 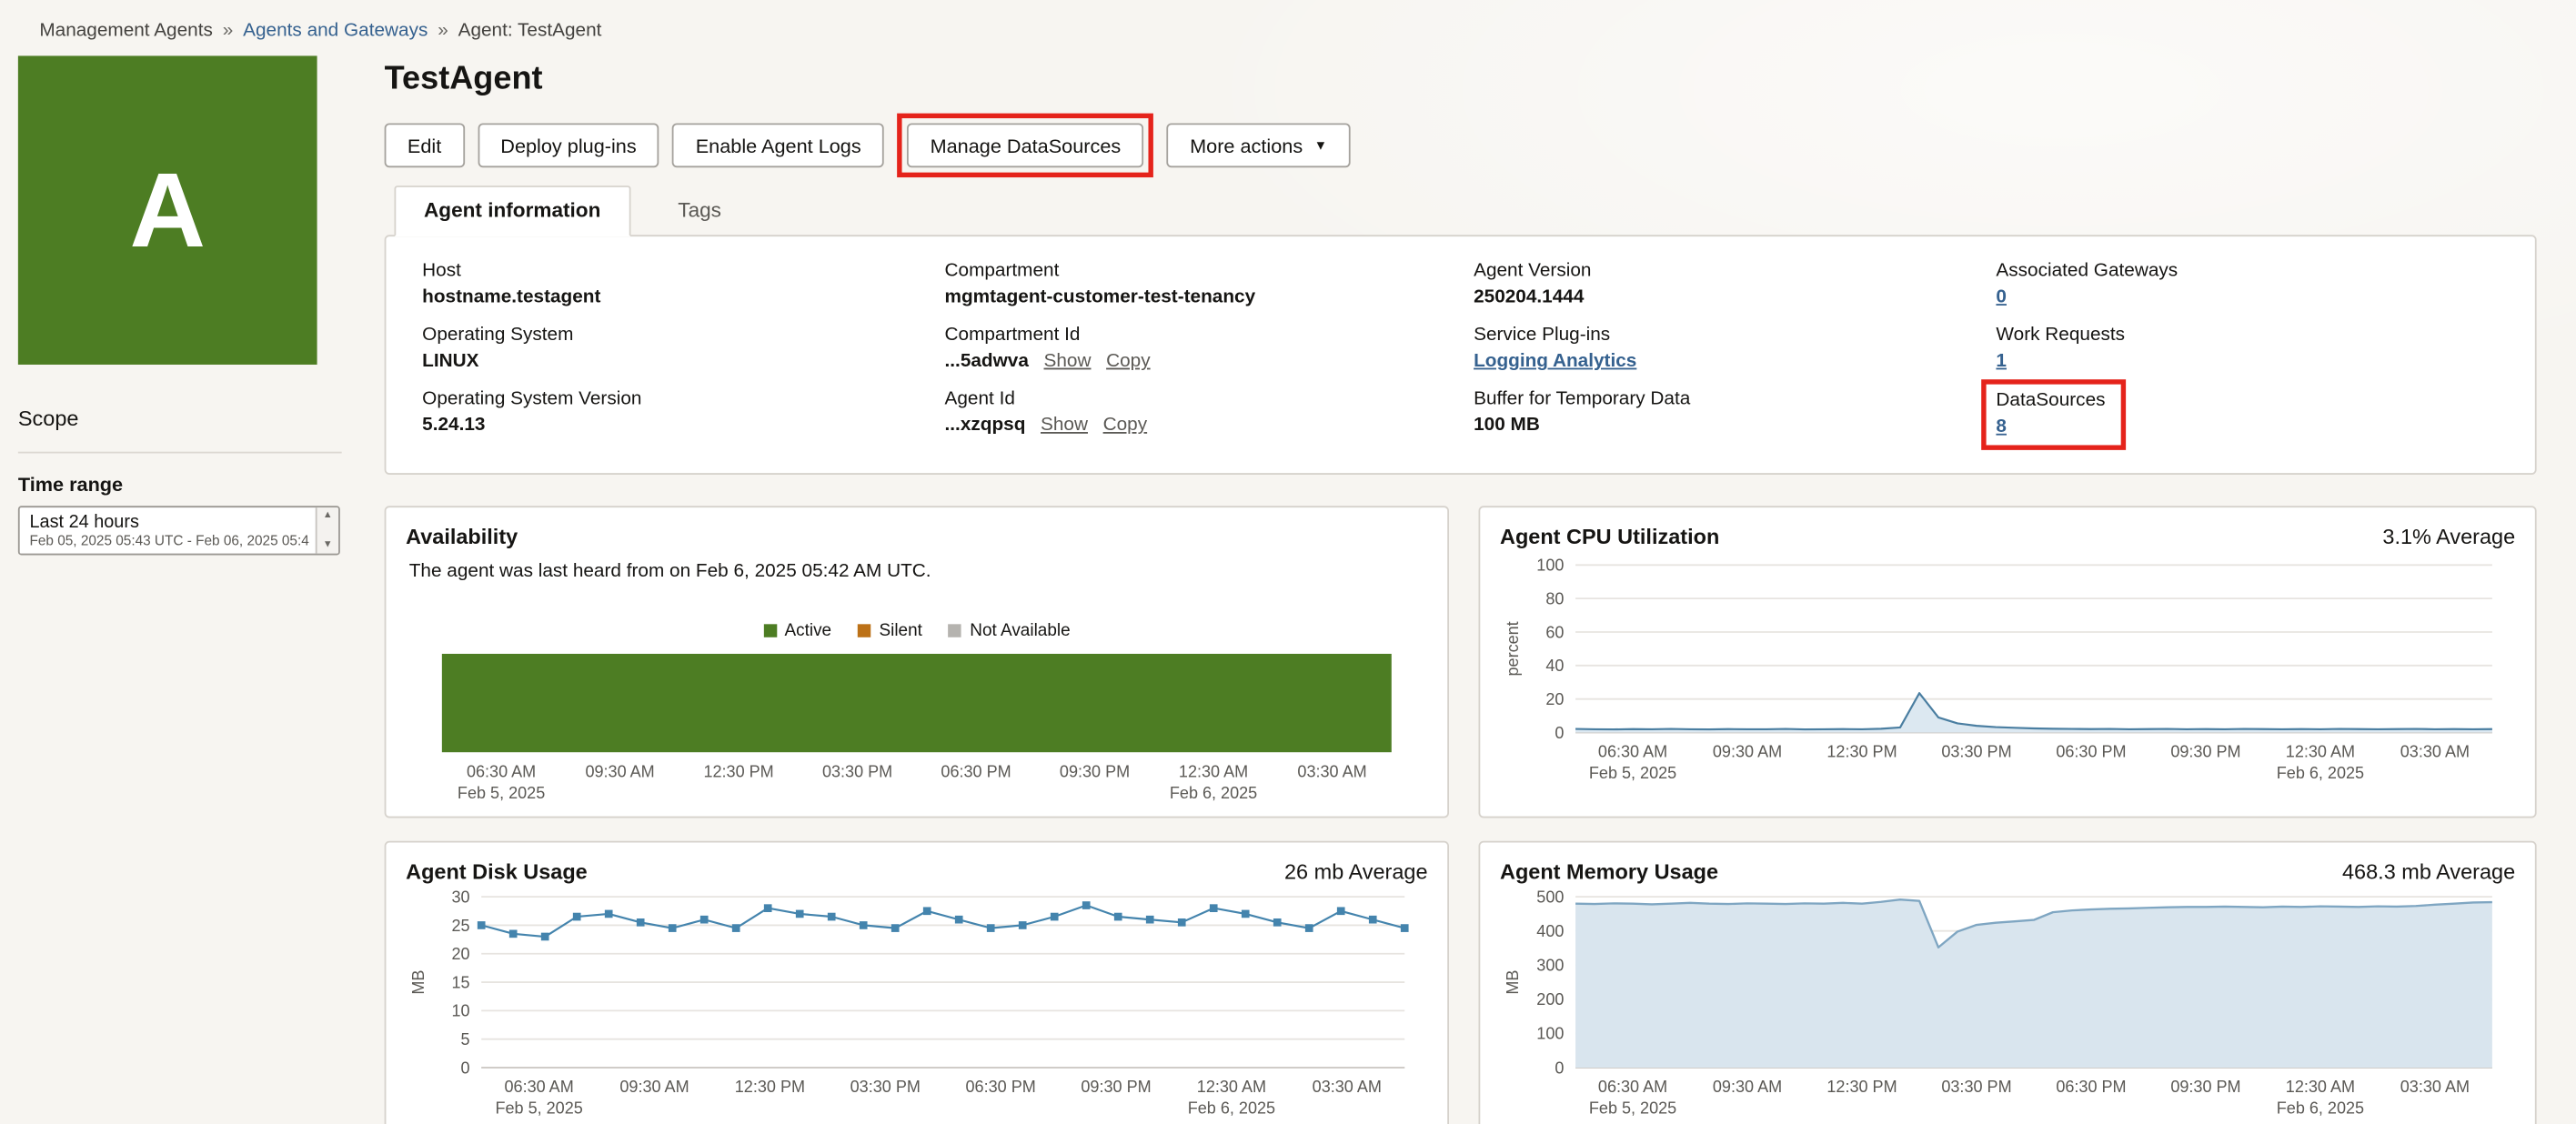 I want to click on field-value: 100 MB, so click(x=1507, y=425).